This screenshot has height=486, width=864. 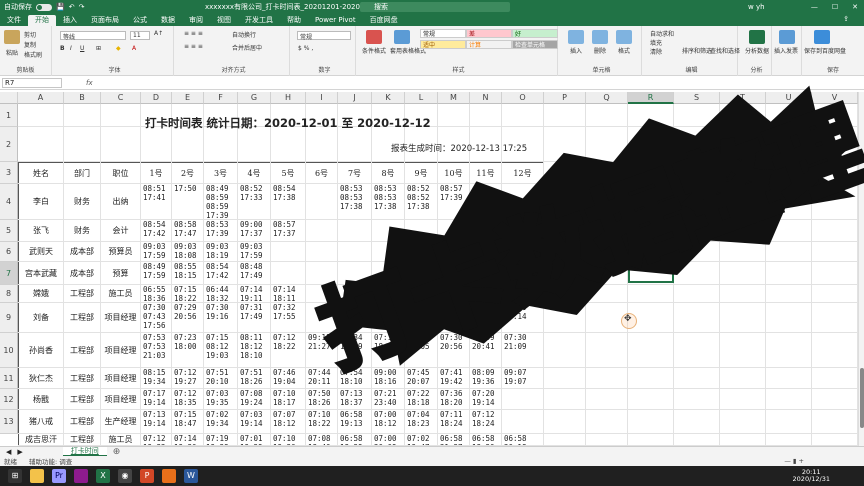 What do you see at coordinates (224, 20) in the screenshot?
I see `tab-view: 视图` at bounding box center [224, 20].